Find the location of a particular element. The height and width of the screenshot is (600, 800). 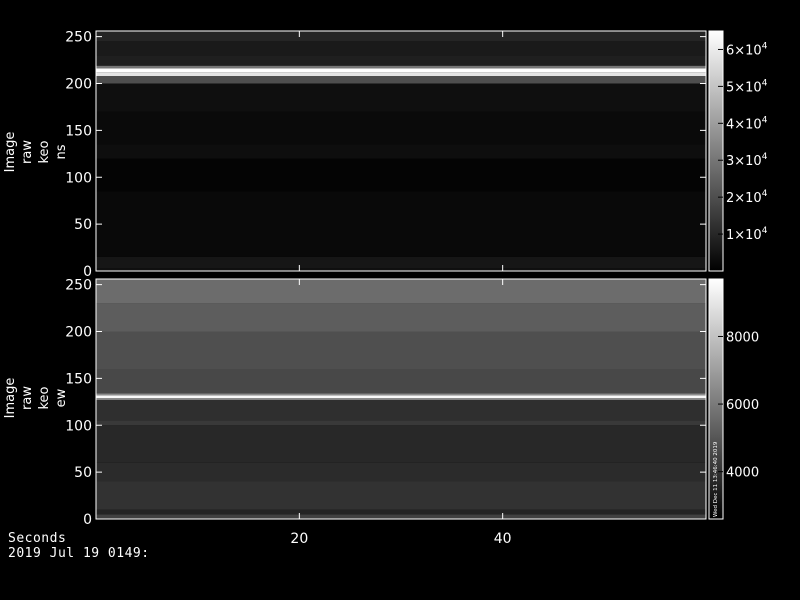

x-tick-label: 40 is located at coordinates (503, 539).